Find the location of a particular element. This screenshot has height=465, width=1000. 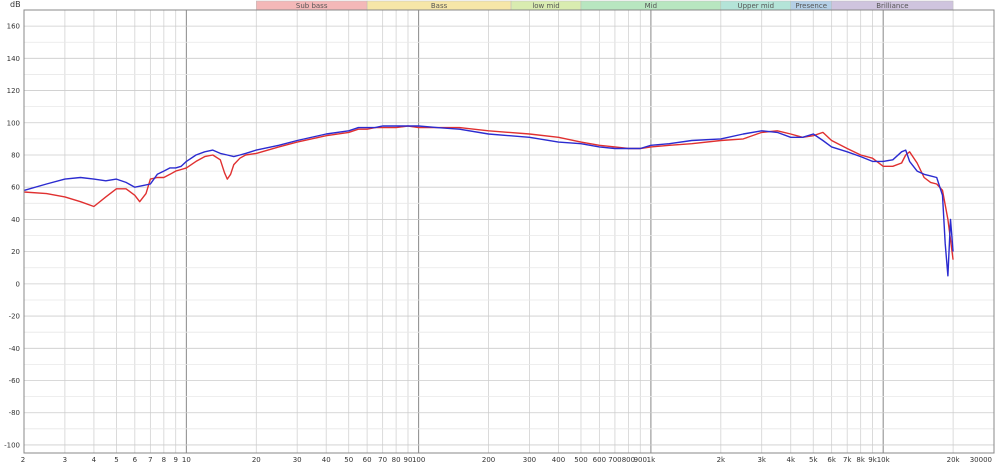

x-tick-label: 8 is located at coordinates (164, 460).